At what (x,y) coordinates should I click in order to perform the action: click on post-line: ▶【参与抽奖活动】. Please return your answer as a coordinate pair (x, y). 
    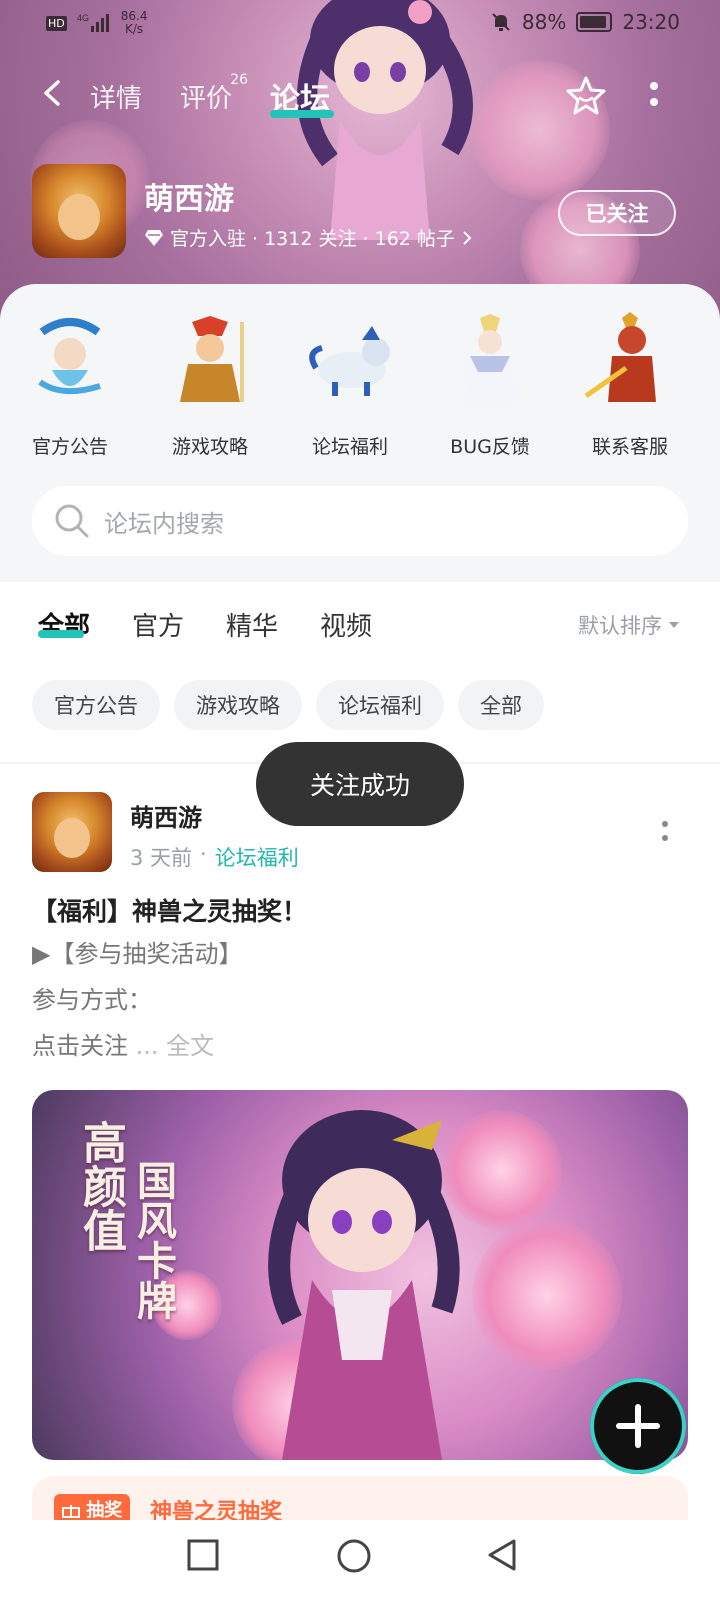
    Looking at the image, I should click on (137, 954).